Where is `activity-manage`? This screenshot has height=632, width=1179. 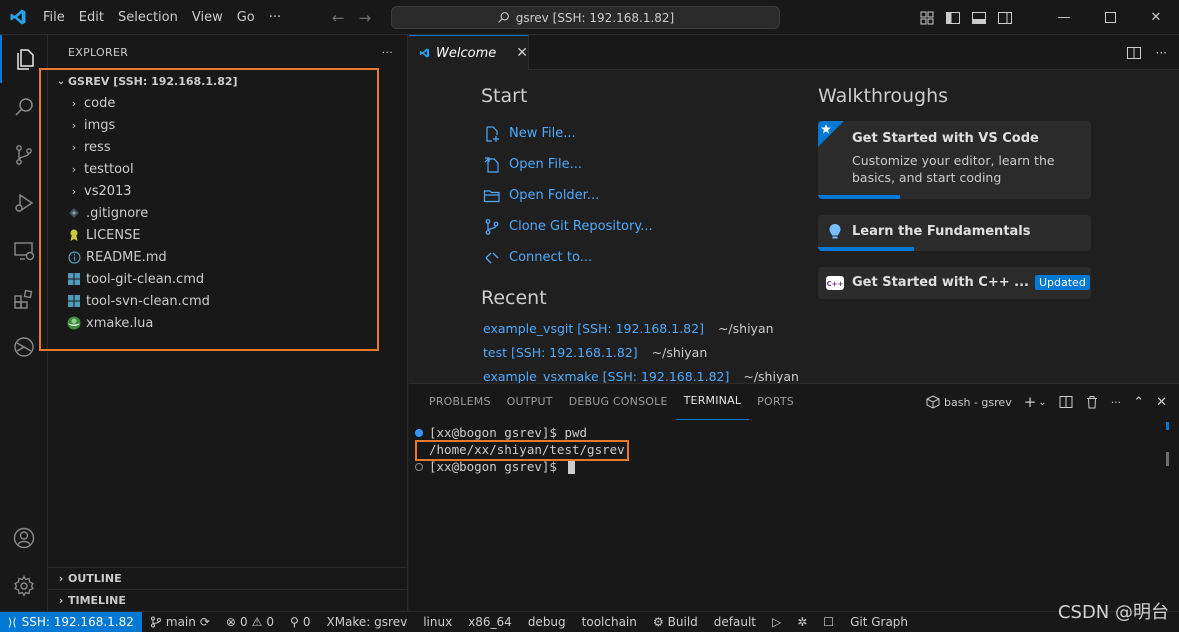 activity-manage is located at coordinates (24, 586).